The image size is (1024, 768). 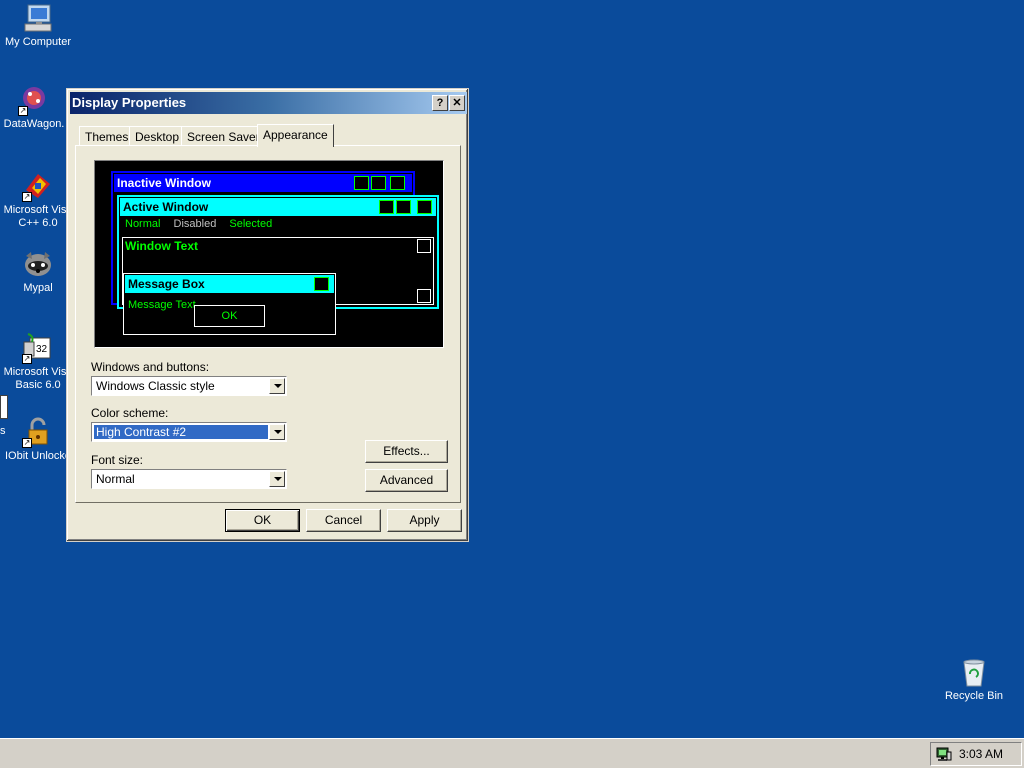 I want to click on iobit-unlocker-icon: ↗, so click(x=38, y=432).